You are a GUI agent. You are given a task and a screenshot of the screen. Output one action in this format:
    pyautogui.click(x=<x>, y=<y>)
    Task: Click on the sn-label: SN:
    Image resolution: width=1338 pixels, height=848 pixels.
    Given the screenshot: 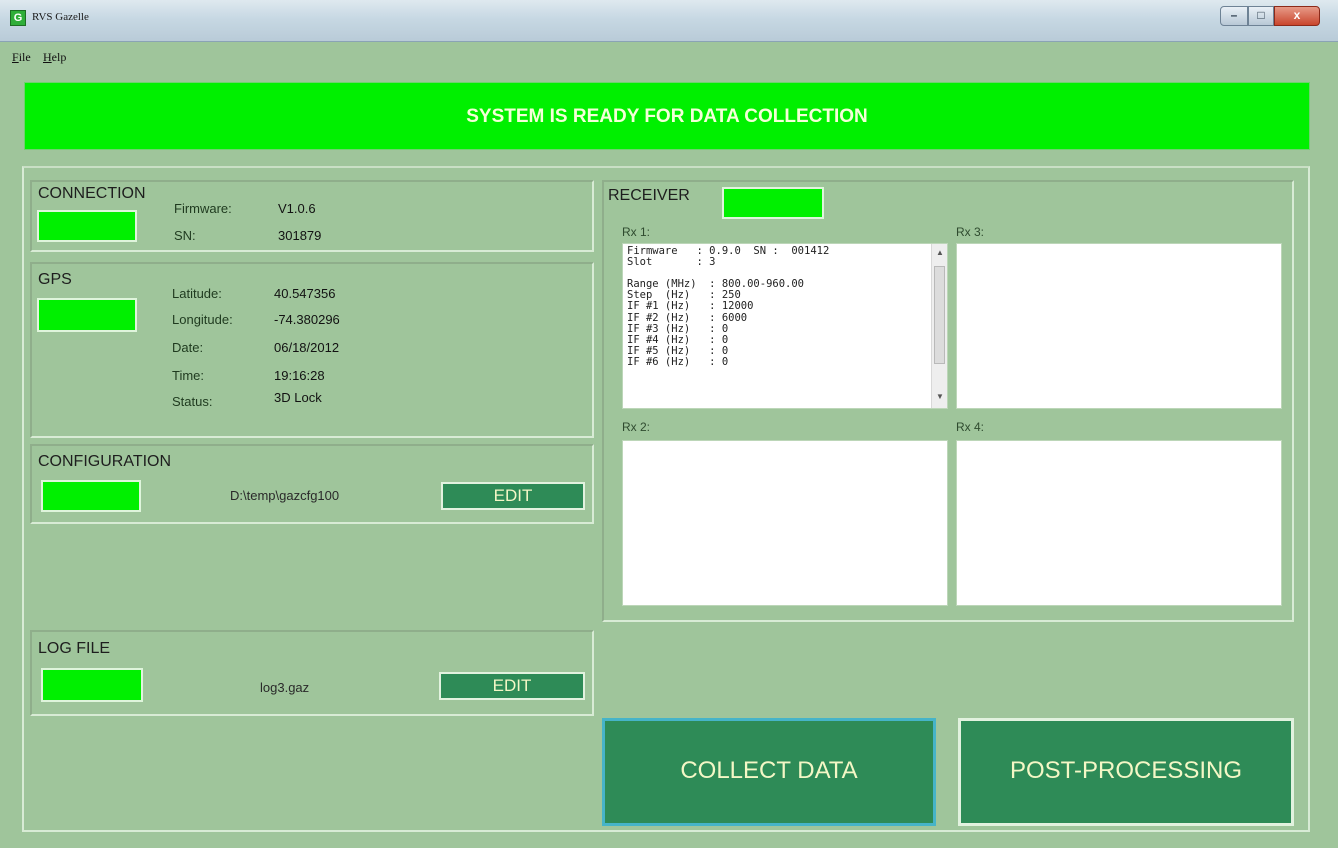 What is the action you would take?
    pyautogui.click(x=185, y=235)
    